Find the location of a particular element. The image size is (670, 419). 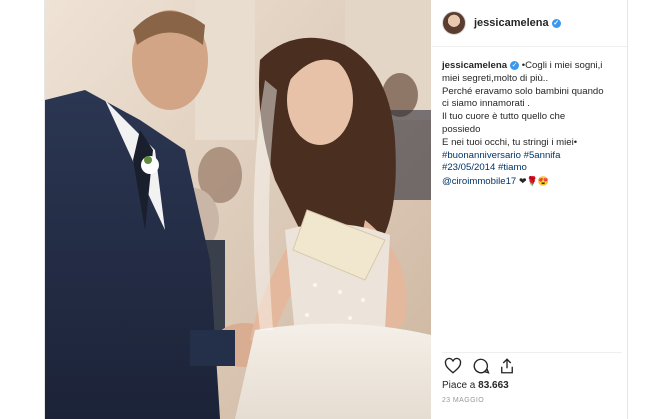

caption-emojis: ❤🌹😍 is located at coordinates (533, 181).